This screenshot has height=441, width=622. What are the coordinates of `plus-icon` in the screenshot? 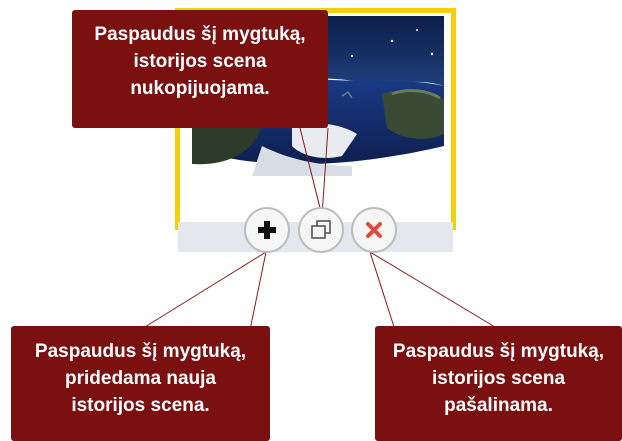 It's located at (267, 230).